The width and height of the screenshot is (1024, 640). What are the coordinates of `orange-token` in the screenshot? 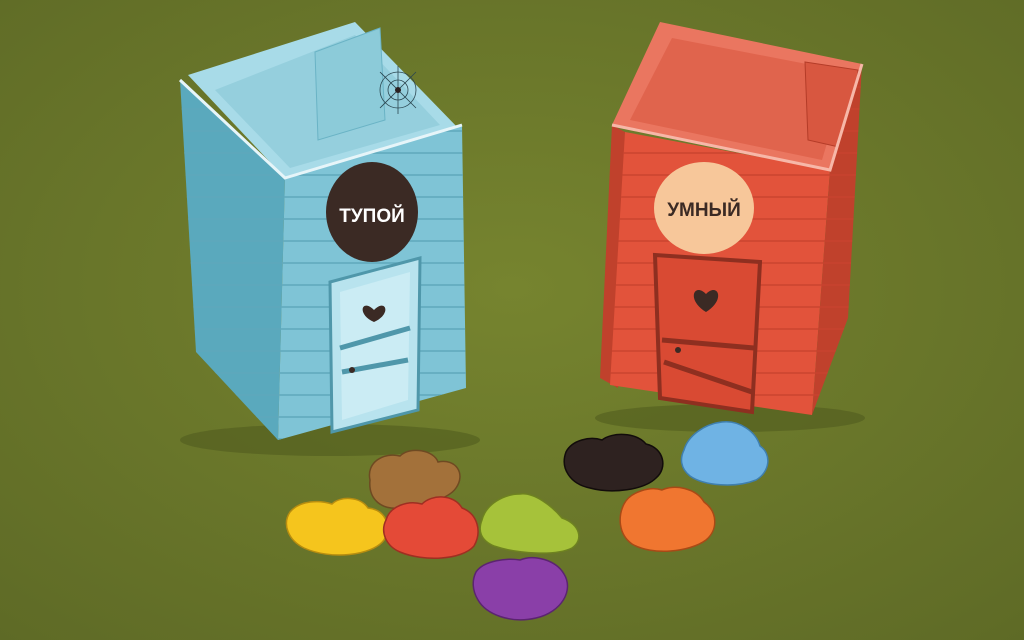 It's located at (667, 519).